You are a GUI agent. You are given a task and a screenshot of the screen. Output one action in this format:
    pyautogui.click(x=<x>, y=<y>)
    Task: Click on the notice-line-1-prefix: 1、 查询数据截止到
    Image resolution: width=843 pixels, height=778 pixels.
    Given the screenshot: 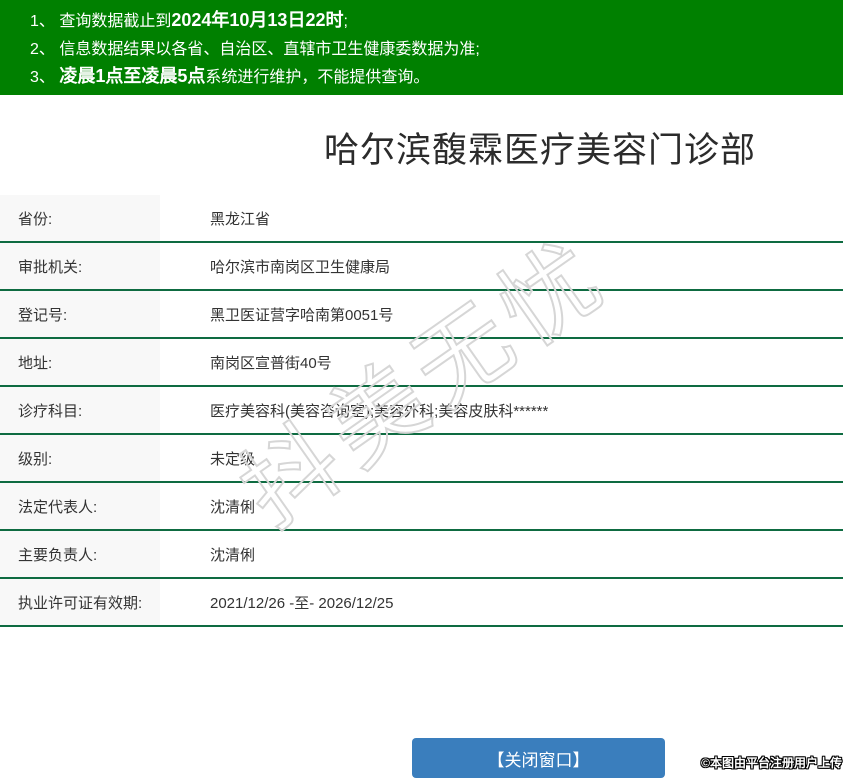 What is the action you would take?
    pyautogui.click(x=101, y=21)
    